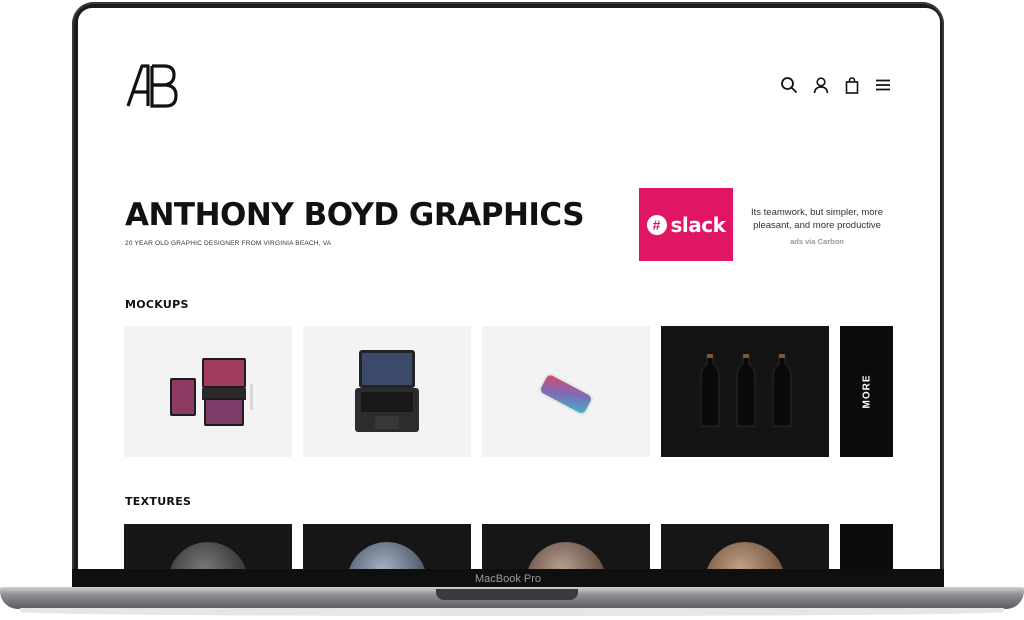 The height and width of the screenshot is (620, 1024). Describe the element at coordinates (789, 85) in the screenshot. I see `search-icon` at that location.